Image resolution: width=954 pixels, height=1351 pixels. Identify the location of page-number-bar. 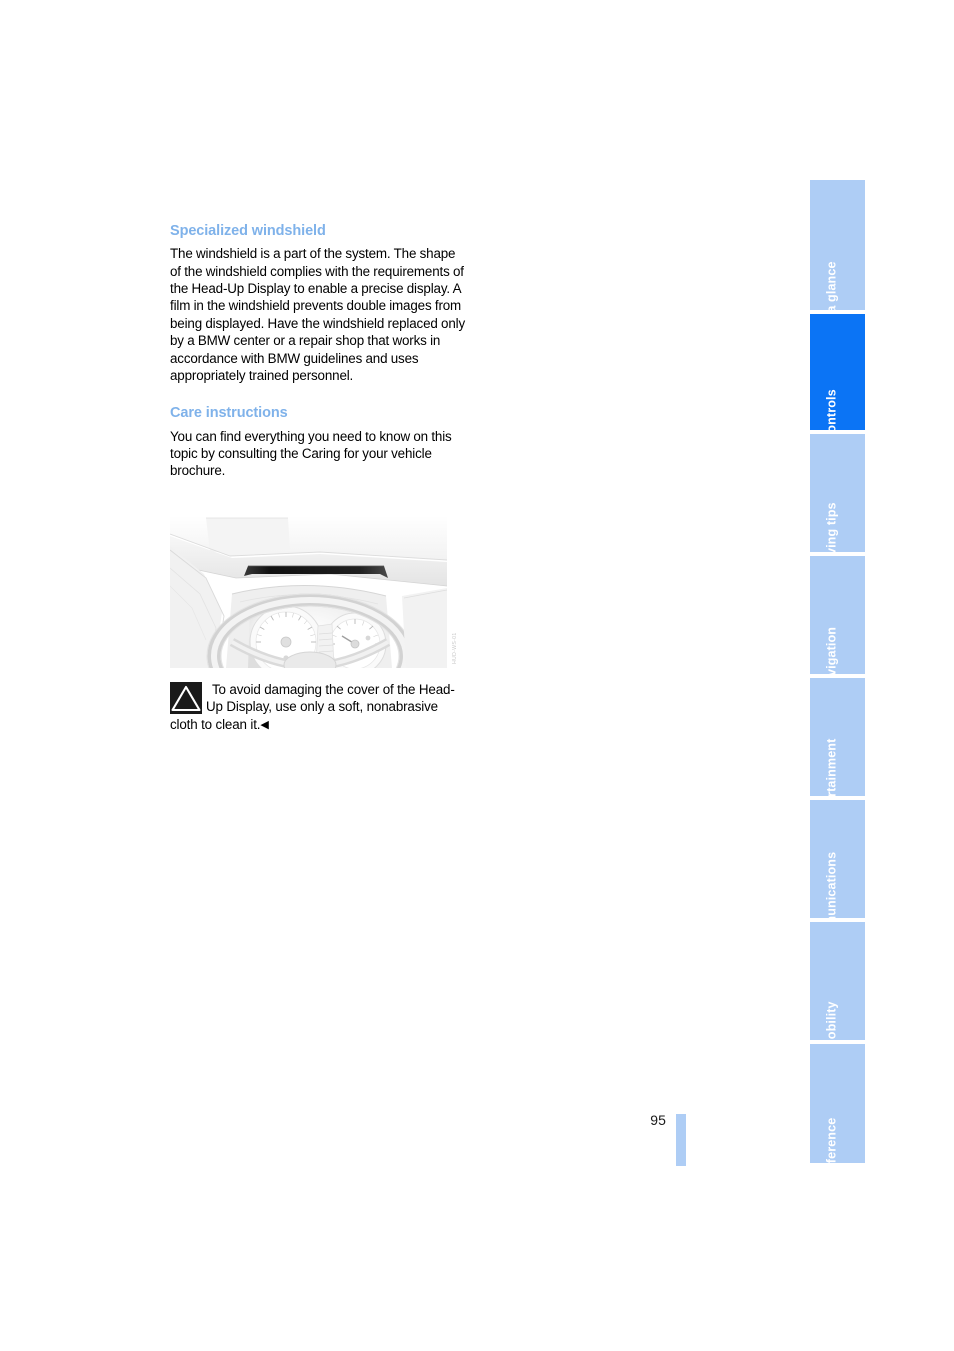
(681, 1140).